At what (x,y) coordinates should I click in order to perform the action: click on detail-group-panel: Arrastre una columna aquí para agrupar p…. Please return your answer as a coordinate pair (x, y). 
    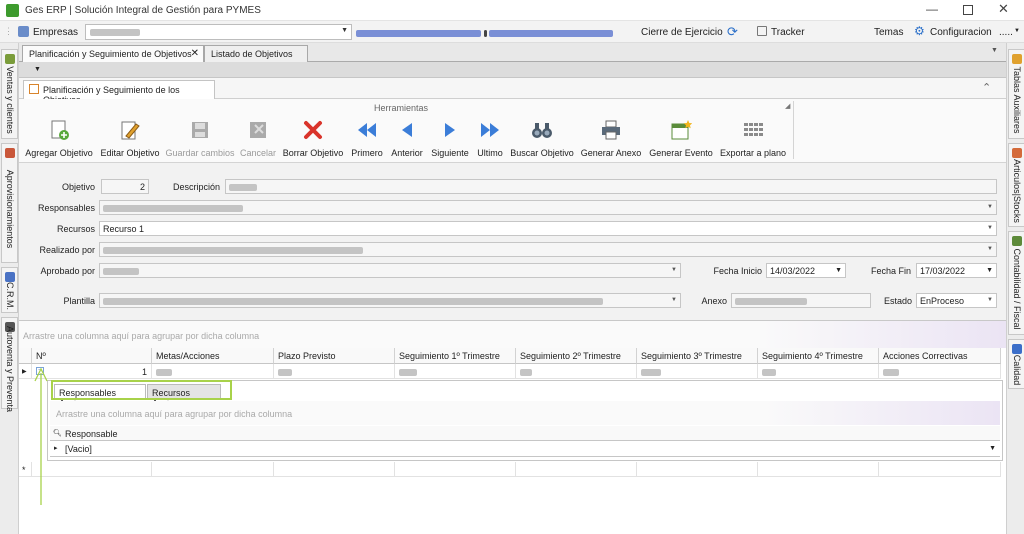
    Looking at the image, I should click on (525, 413).